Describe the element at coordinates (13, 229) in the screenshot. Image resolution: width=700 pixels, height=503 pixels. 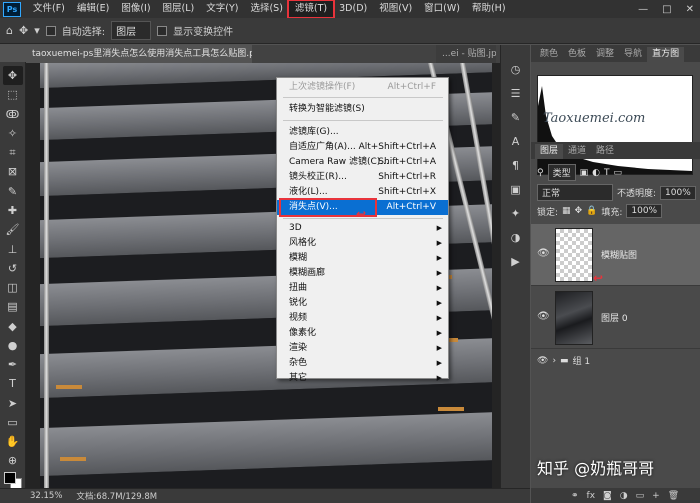
I see `brush-tool-icon: 🖌` at that location.